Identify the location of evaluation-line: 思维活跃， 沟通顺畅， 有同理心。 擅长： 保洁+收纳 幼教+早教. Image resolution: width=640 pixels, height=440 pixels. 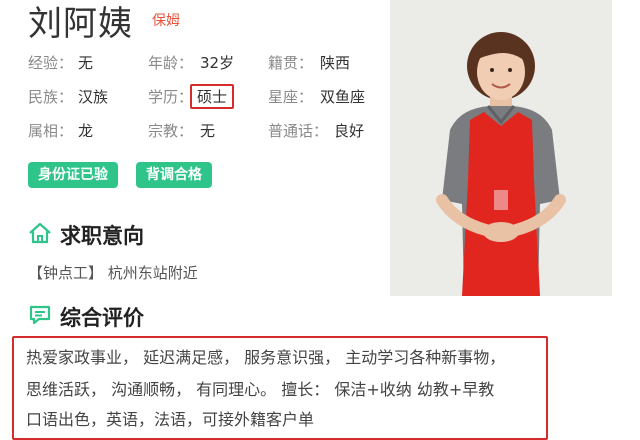
(260, 389).